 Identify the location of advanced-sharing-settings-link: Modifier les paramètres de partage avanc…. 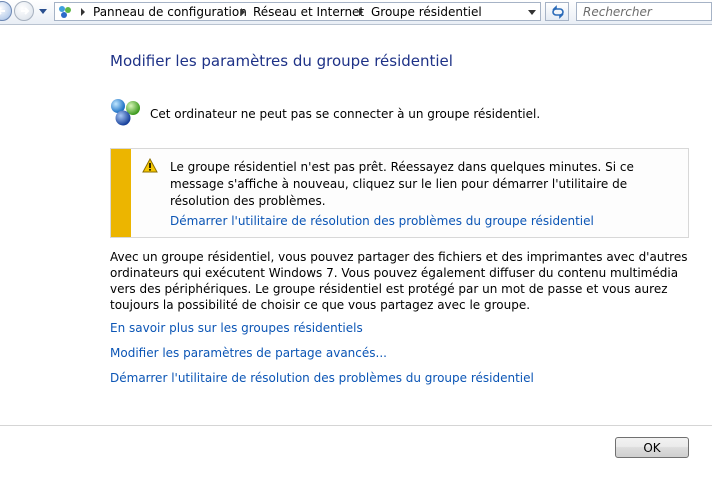
(248, 353).